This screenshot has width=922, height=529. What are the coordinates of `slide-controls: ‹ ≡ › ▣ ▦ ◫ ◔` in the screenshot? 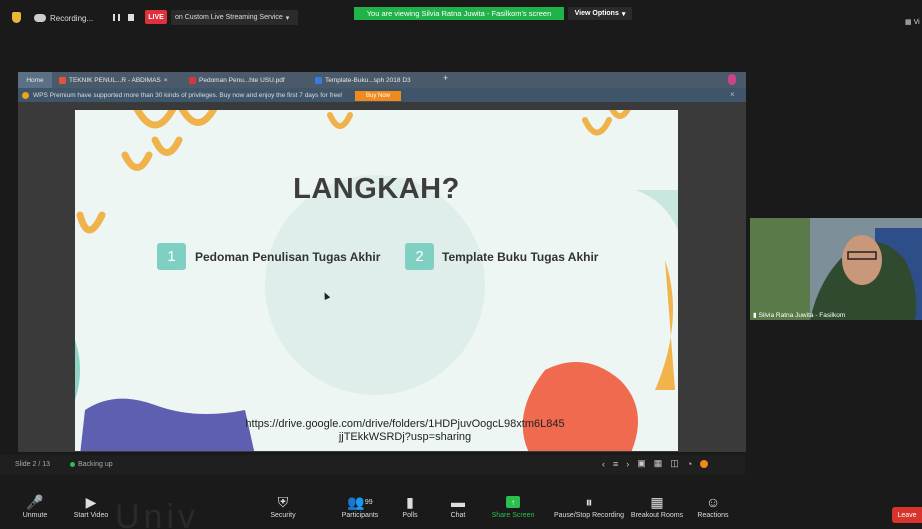 It's located at (655, 463).